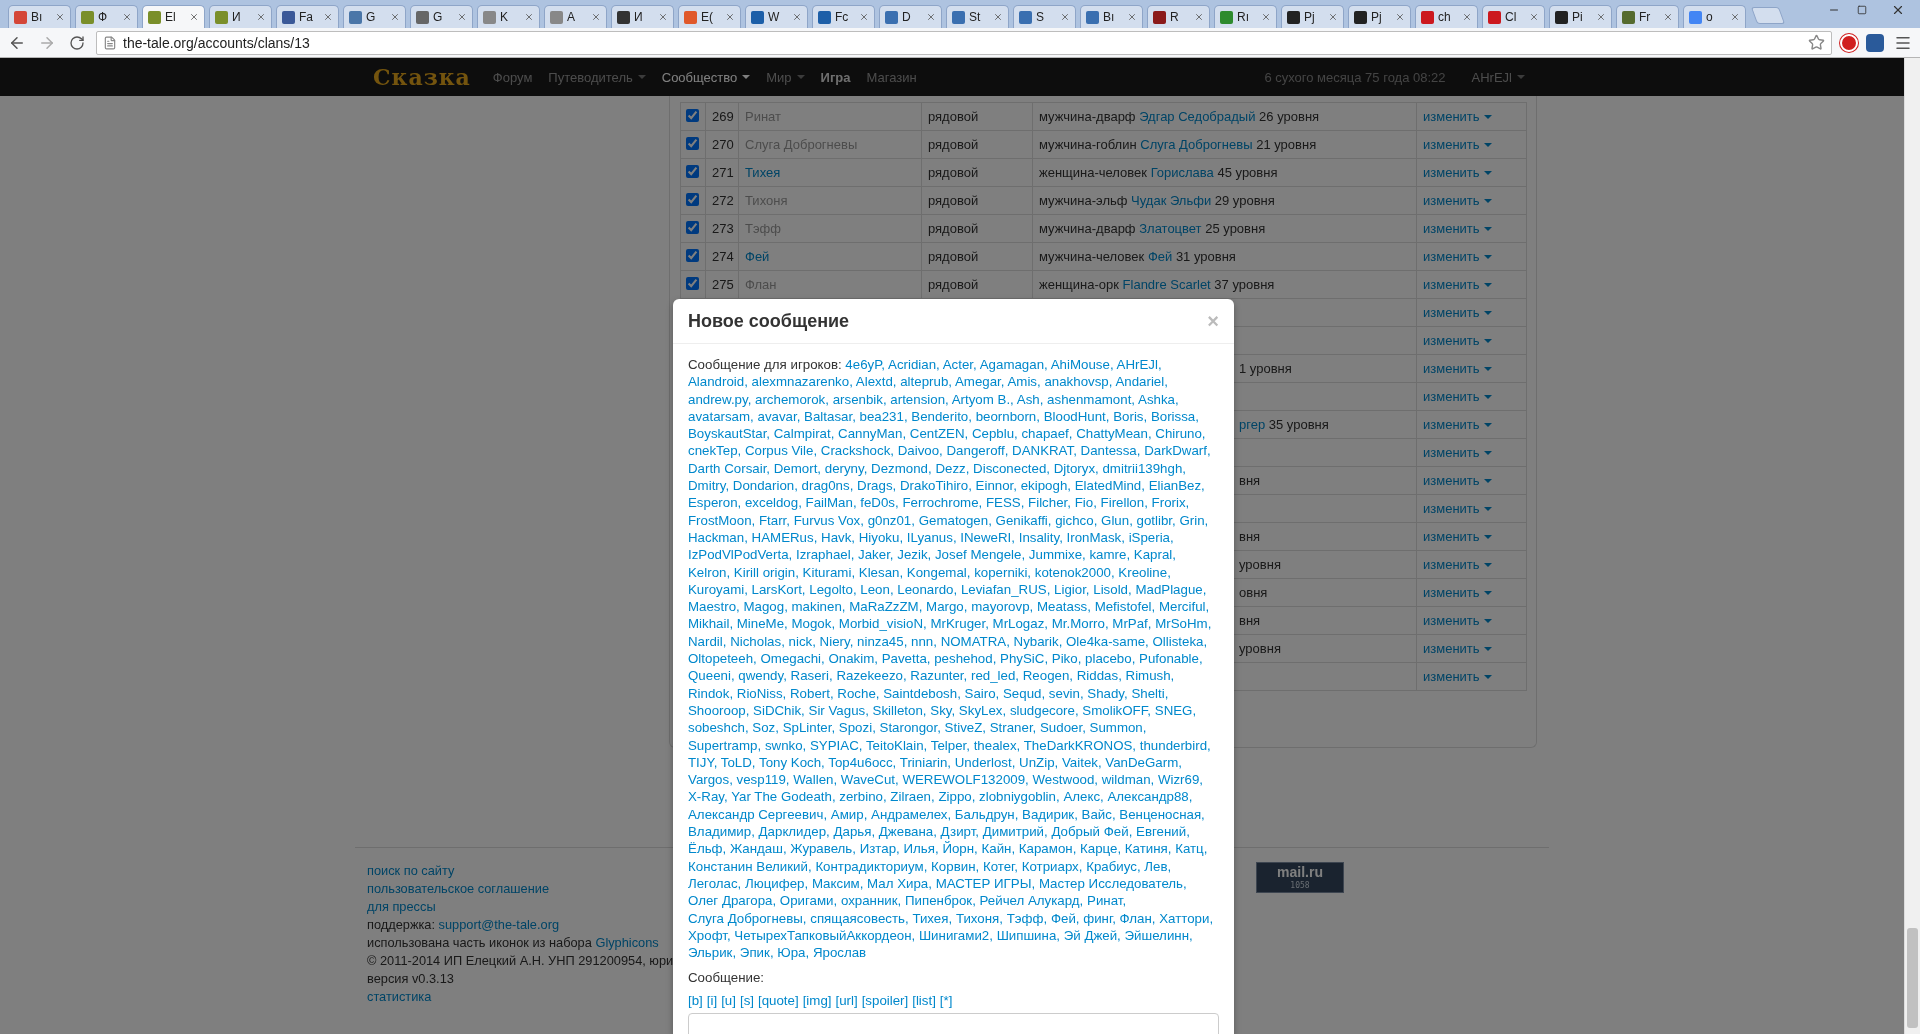 The height and width of the screenshot is (1034, 1920). What do you see at coordinates (1182, 607) in the screenshot?
I see `player-link: Merciful` at bounding box center [1182, 607].